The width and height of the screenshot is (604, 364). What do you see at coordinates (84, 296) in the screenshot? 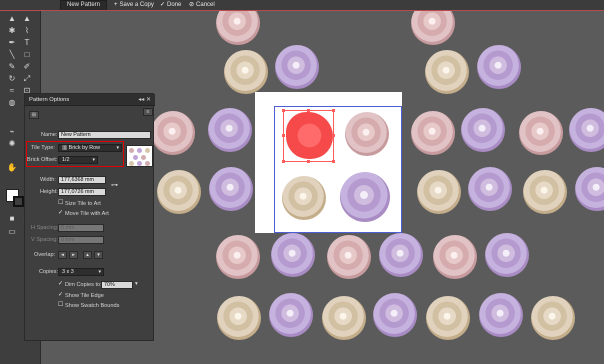
I see `show-tile-edge-label: Show Tile Edge` at bounding box center [84, 296].